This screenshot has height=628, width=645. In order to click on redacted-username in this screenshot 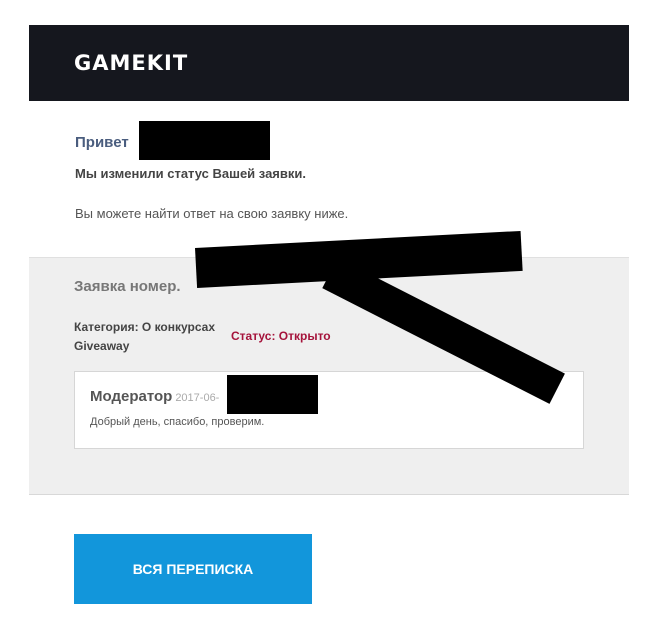, I will do `click(204, 140)`.